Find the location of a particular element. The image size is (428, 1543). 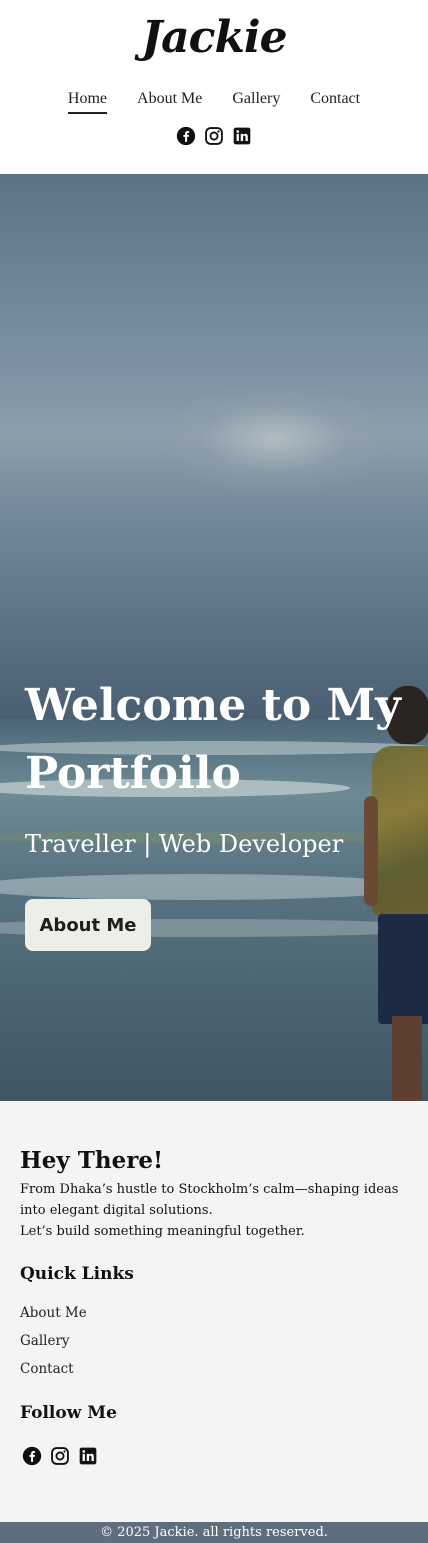

follow-me-heading: Follow Me is located at coordinates (68, 1413).